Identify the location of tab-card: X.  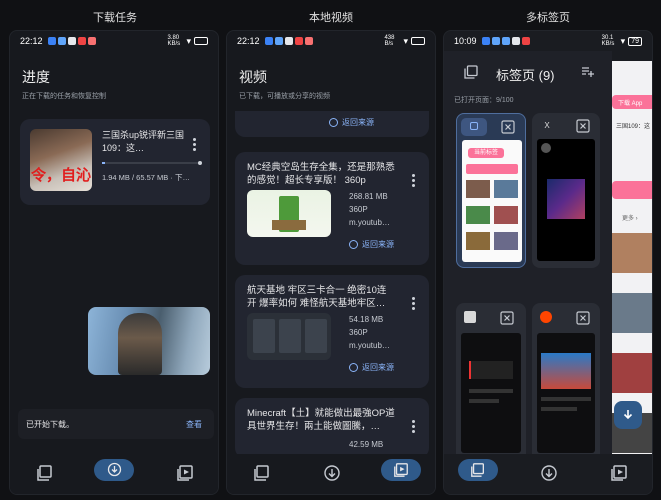
(566, 190).